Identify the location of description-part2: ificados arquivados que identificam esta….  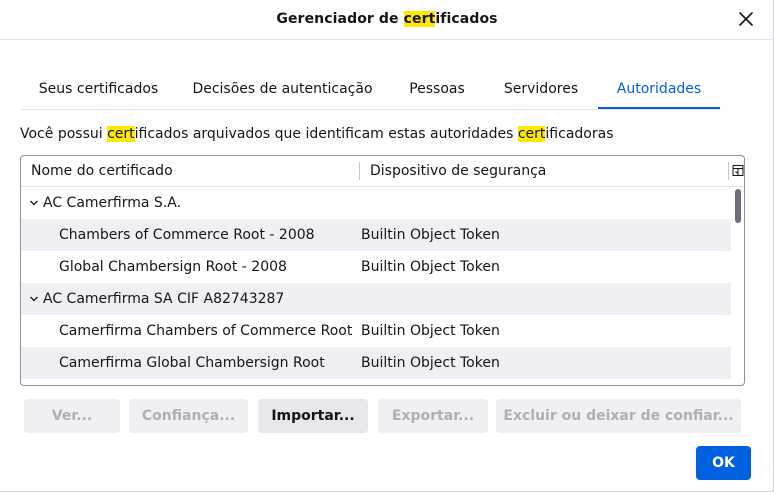
(326, 134).